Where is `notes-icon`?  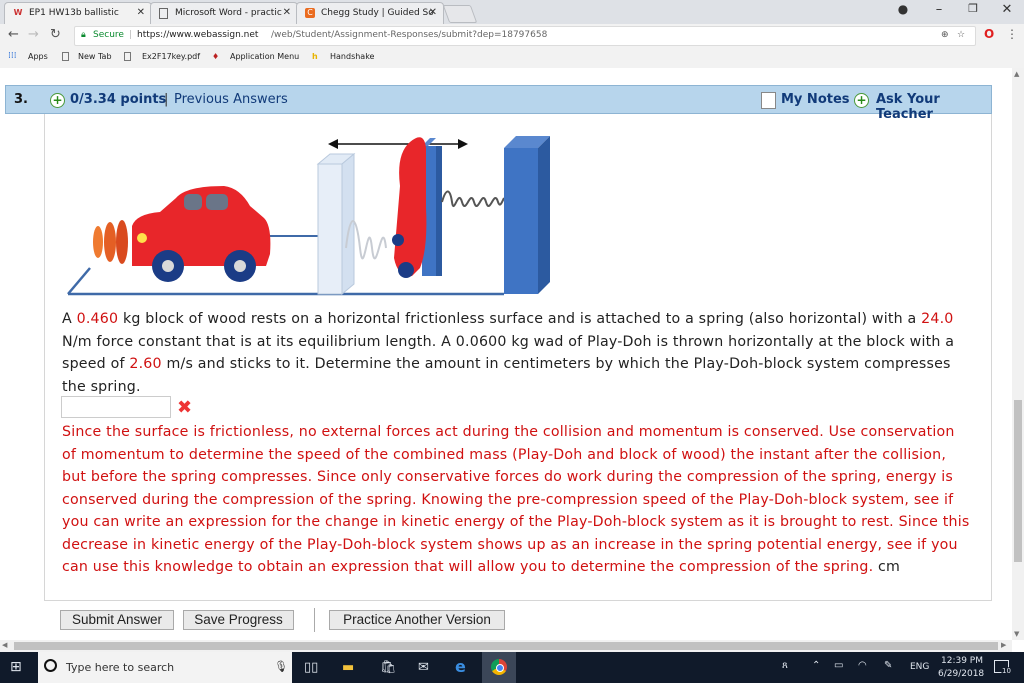
notes-icon is located at coordinates (768, 100).